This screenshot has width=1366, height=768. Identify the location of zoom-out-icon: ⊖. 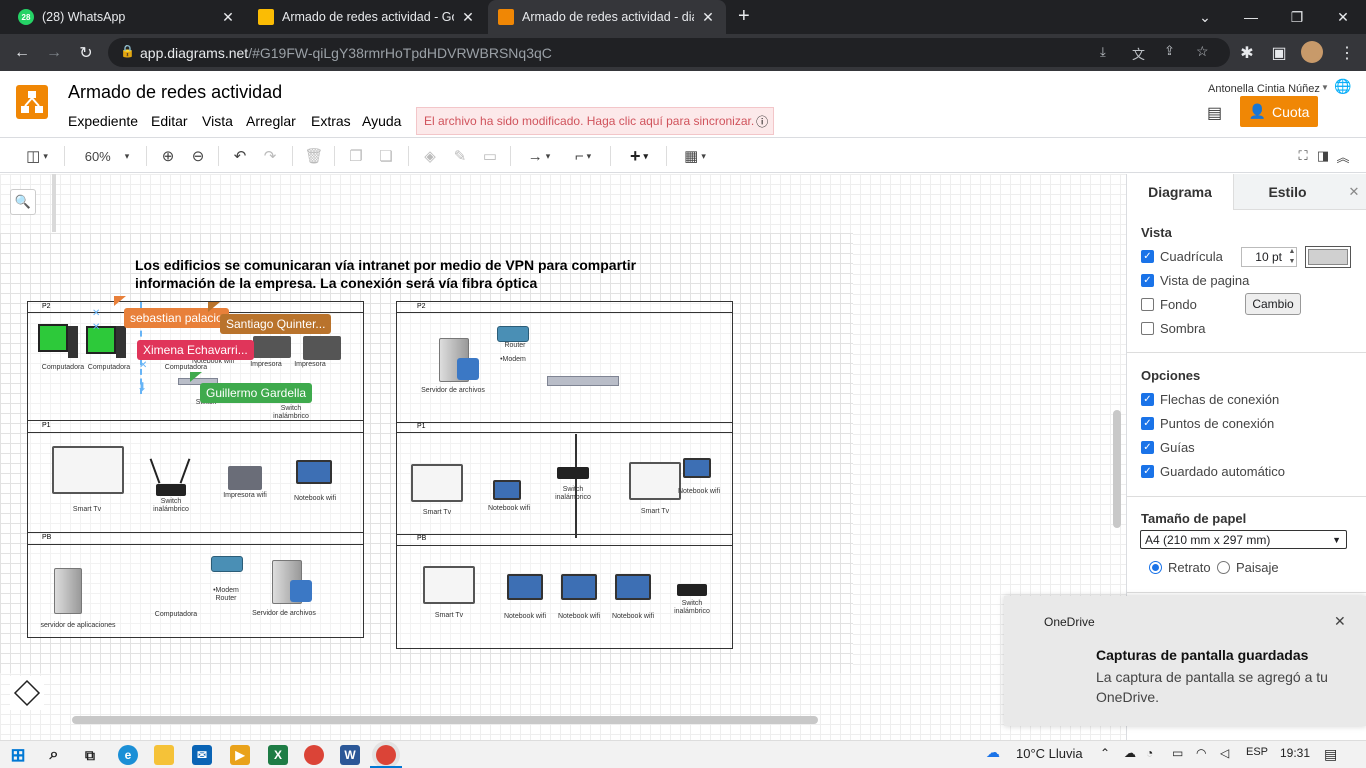
(198, 156).